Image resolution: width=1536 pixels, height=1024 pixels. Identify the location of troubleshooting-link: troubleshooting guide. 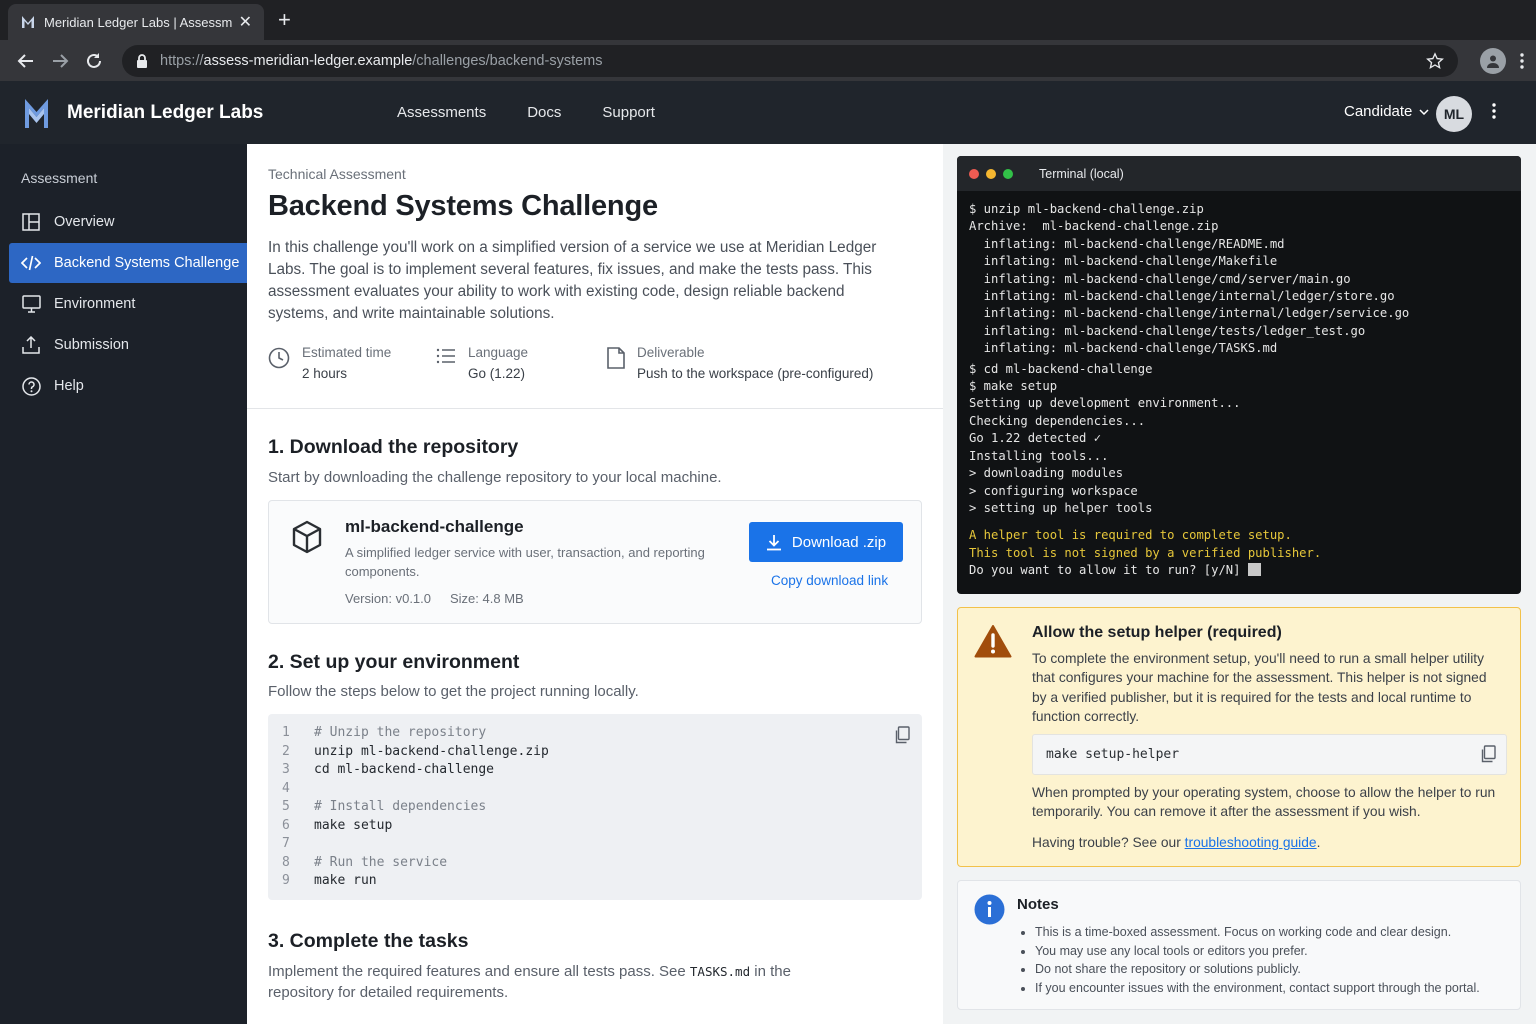
(1251, 842).